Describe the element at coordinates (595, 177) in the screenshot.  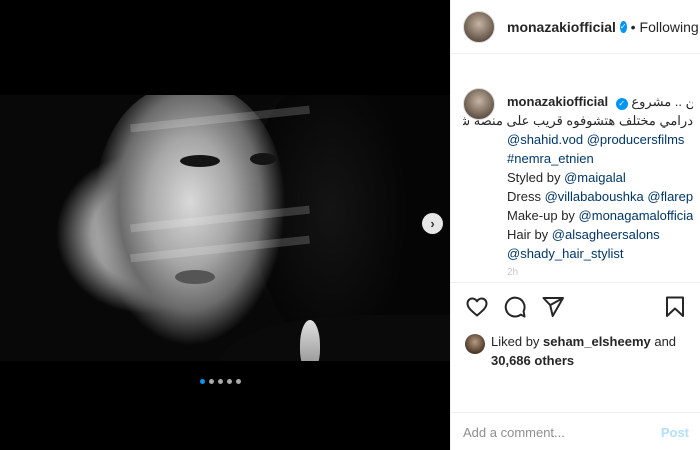
I see `styled-by-link: @maigalal` at that location.